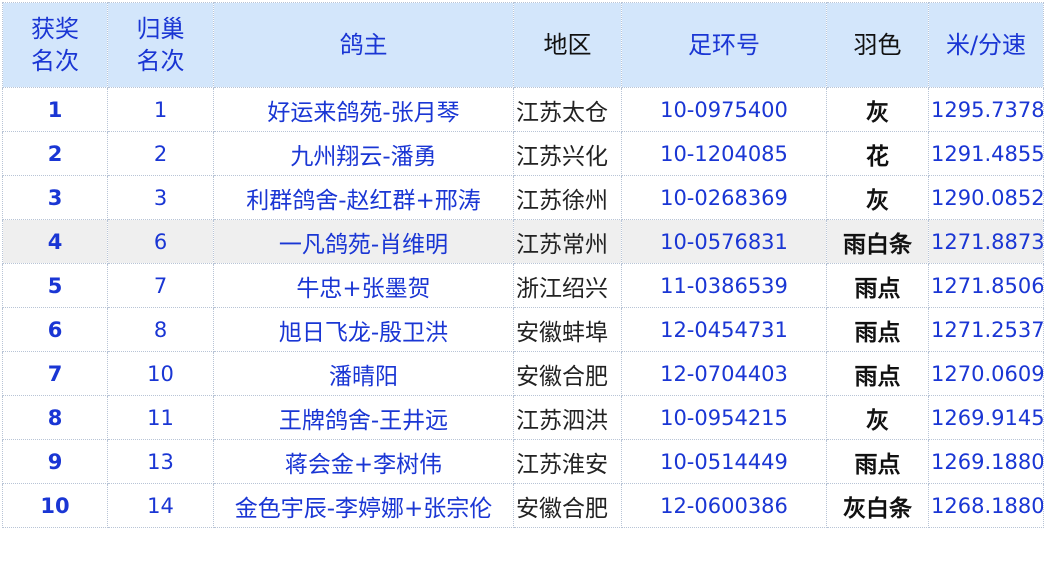 Image resolution: width=1045 pixels, height=574 pixels. What do you see at coordinates (724, 417) in the screenshot?
I see `ring-number-cell: 10-0954215` at bounding box center [724, 417].